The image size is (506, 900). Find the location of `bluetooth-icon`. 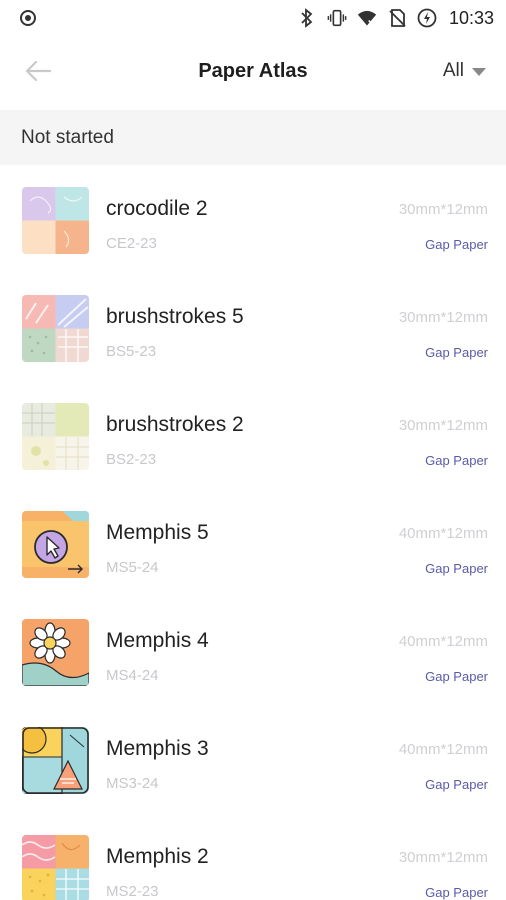

bluetooth-icon is located at coordinates (307, 18).